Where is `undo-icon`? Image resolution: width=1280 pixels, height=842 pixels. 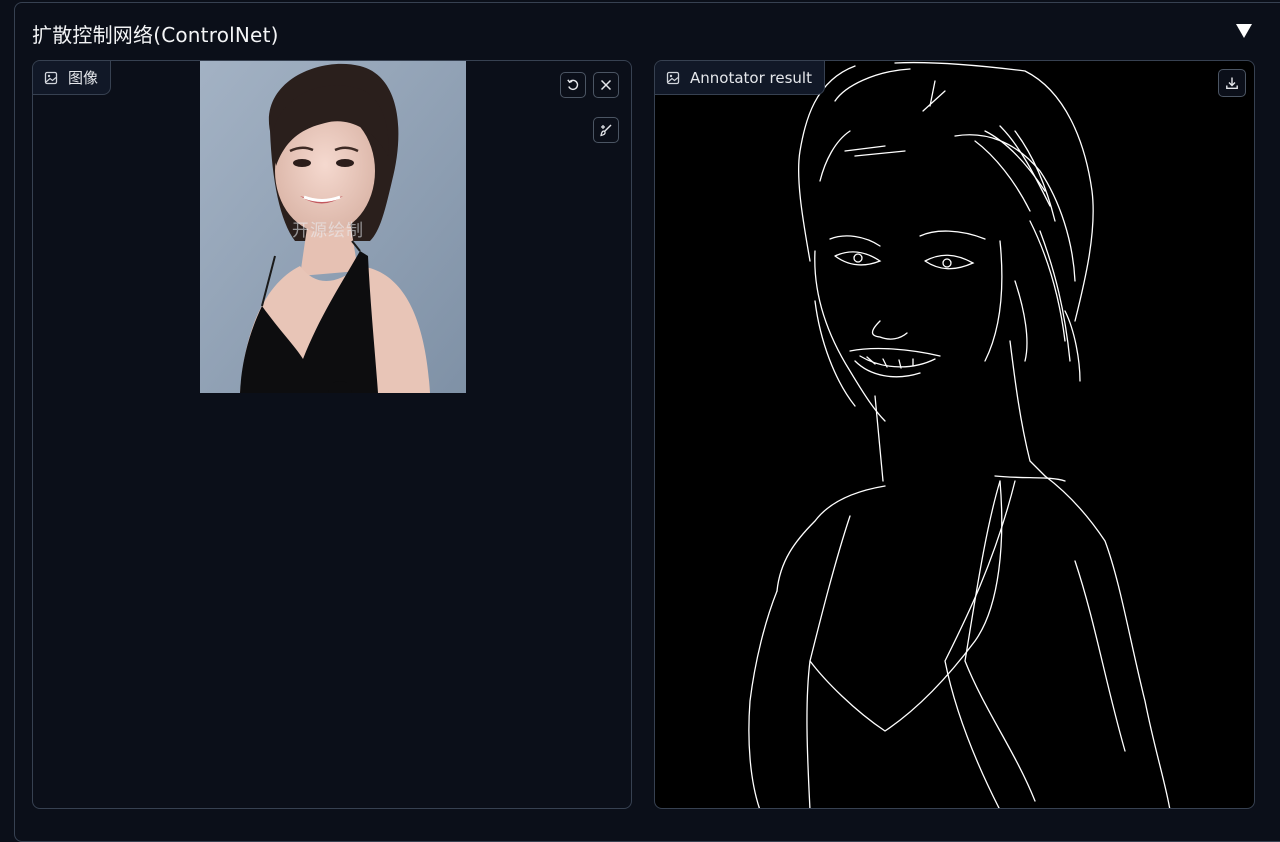
undo-icon is located at coordinates (573, 85).